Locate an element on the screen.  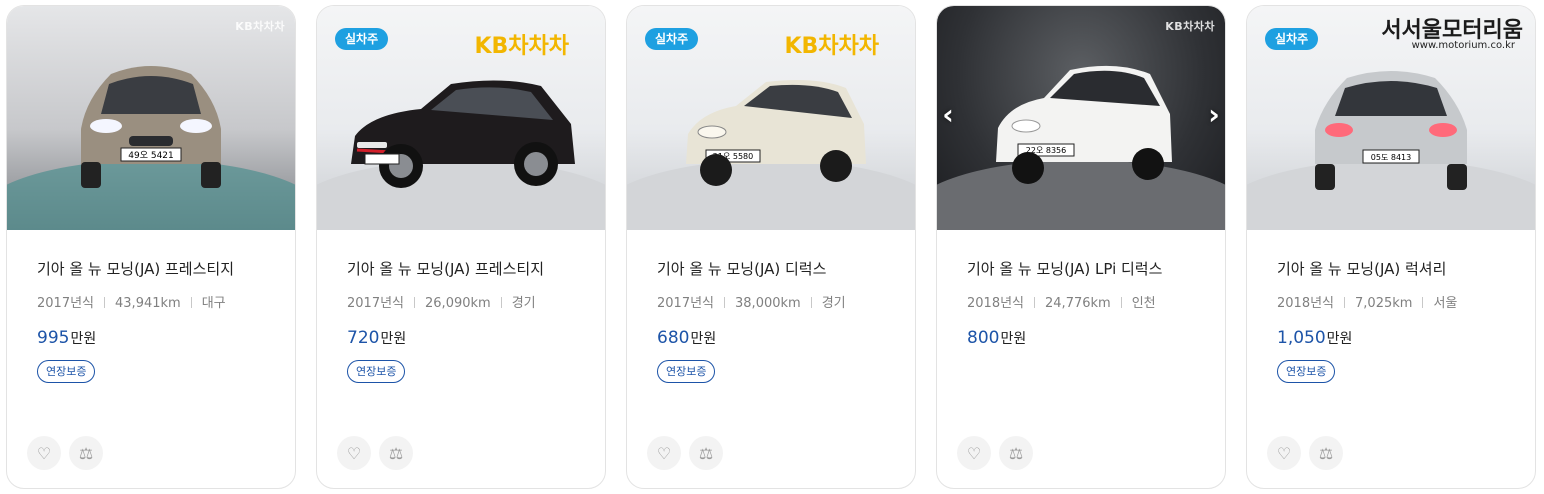
price: 720만원 is located at coordinates (461, 338).